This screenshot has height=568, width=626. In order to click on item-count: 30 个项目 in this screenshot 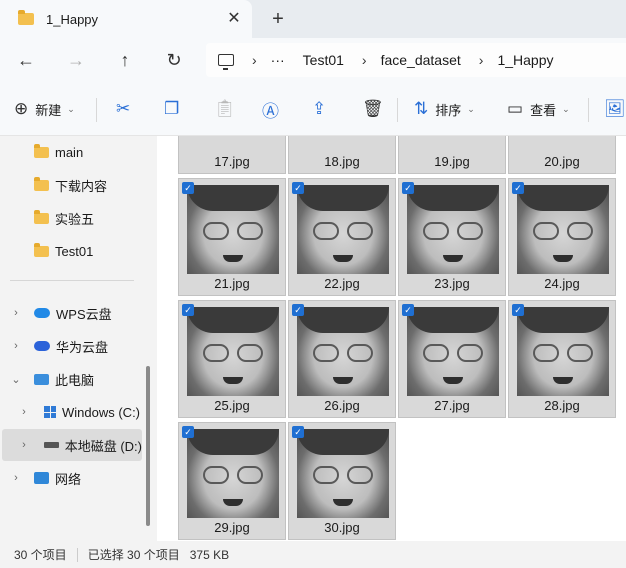, I will do `click(40, 555)`.